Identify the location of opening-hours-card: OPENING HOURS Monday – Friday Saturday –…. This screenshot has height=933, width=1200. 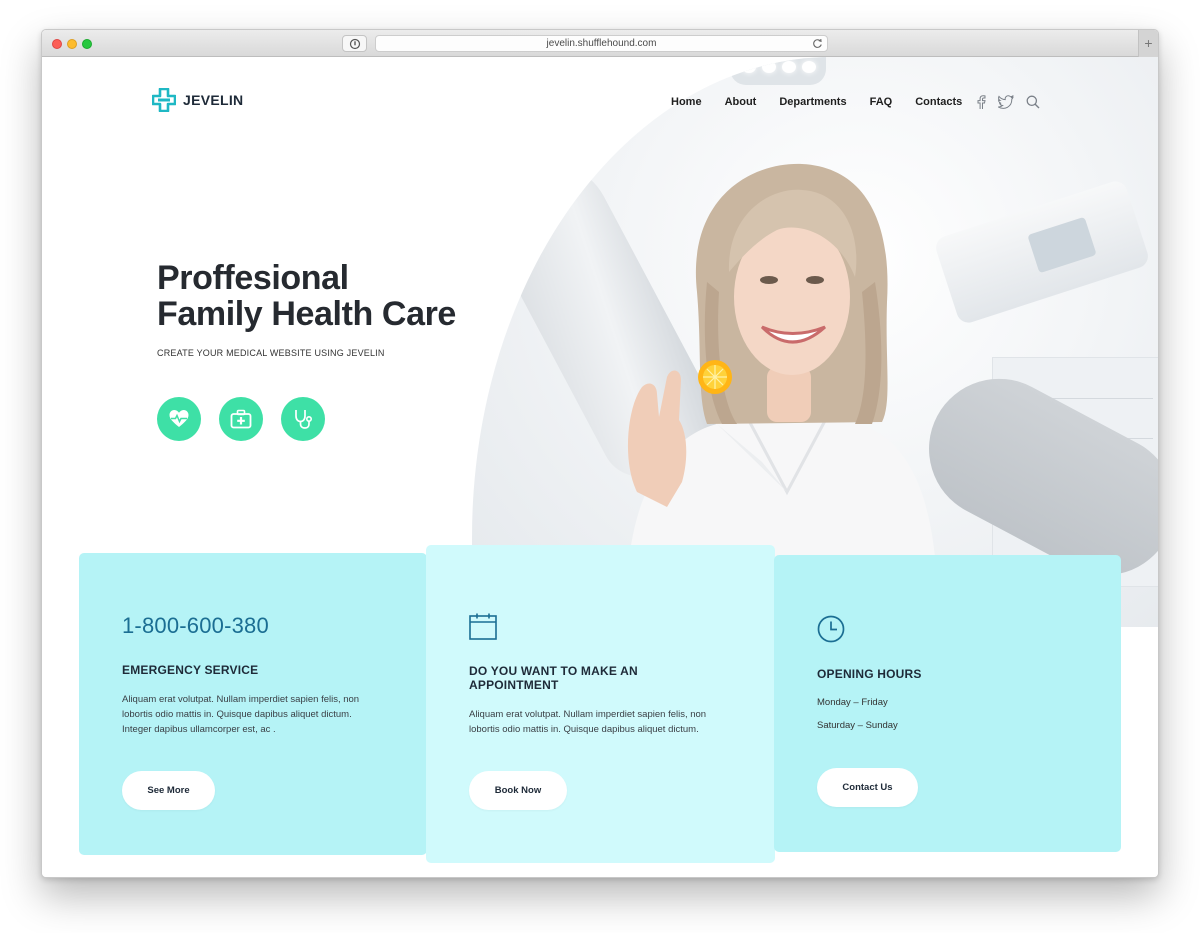
(947, 703).